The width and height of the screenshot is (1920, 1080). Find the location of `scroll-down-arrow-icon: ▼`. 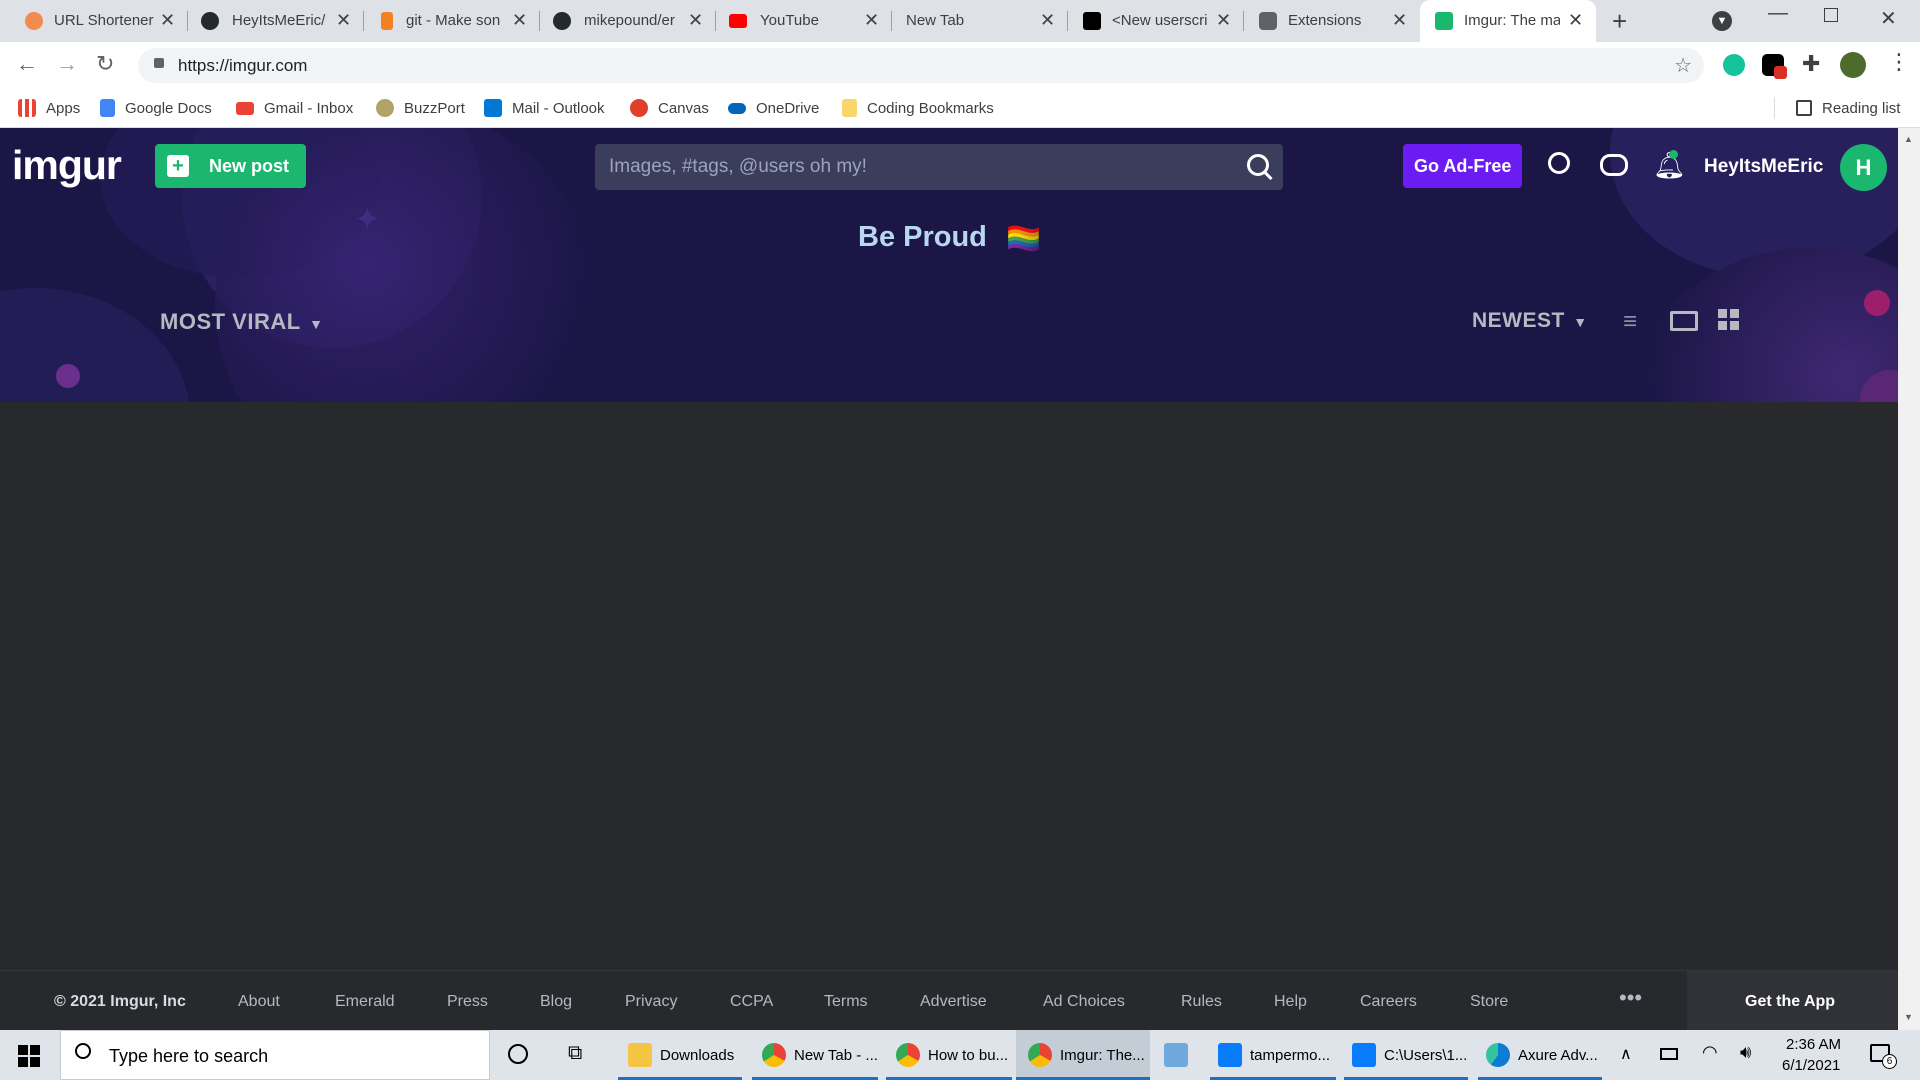

scroll-down-arrow-icon: ▼ is located at coordinates (1908, 1017).